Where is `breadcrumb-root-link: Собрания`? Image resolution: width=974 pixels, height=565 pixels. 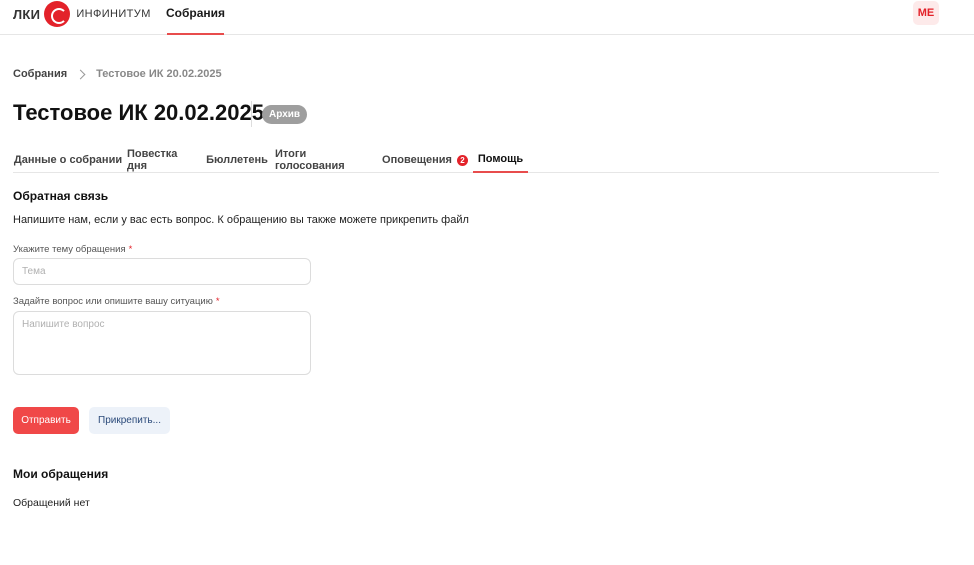
breadcrumb-root-link: Собрания is located at coordinates (40, 74).